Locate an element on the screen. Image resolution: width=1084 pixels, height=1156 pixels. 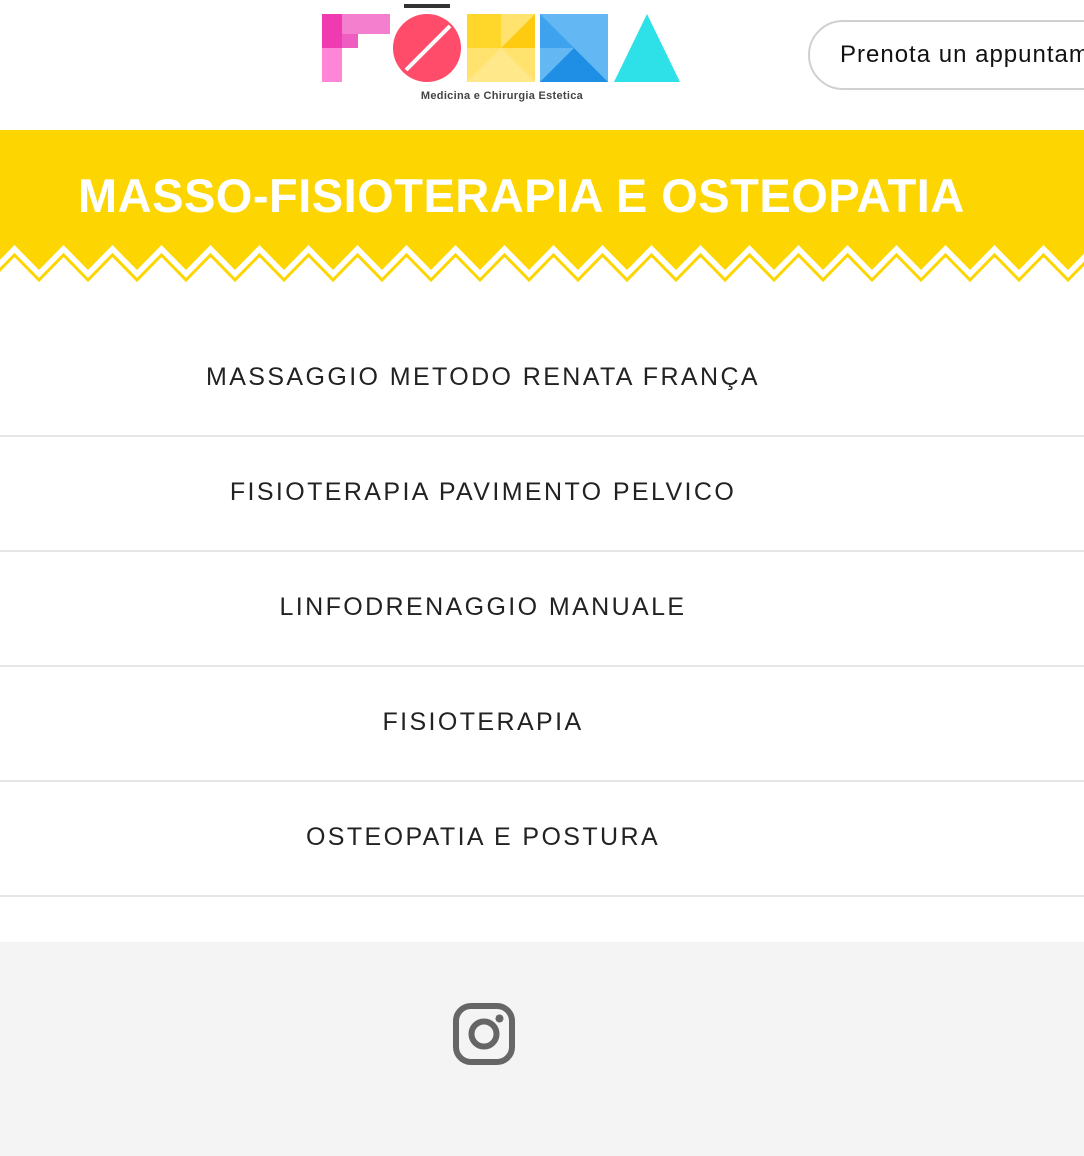
menu-item-fisioterapia: FISIOTERAPIA is located at coordinates (542, 724).